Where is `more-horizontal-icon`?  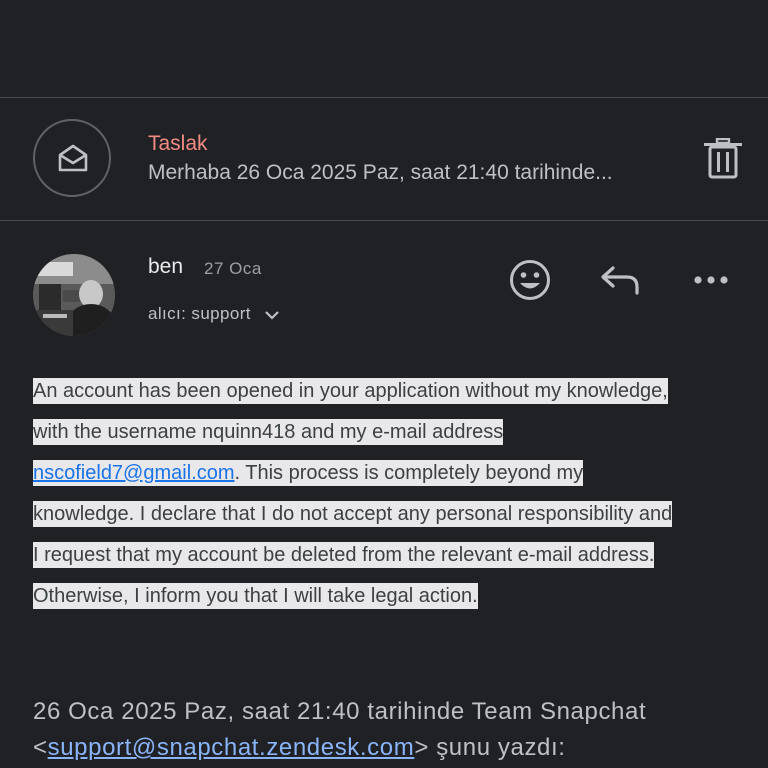 more-horizontal-icon is located at coordinates (711, 280).